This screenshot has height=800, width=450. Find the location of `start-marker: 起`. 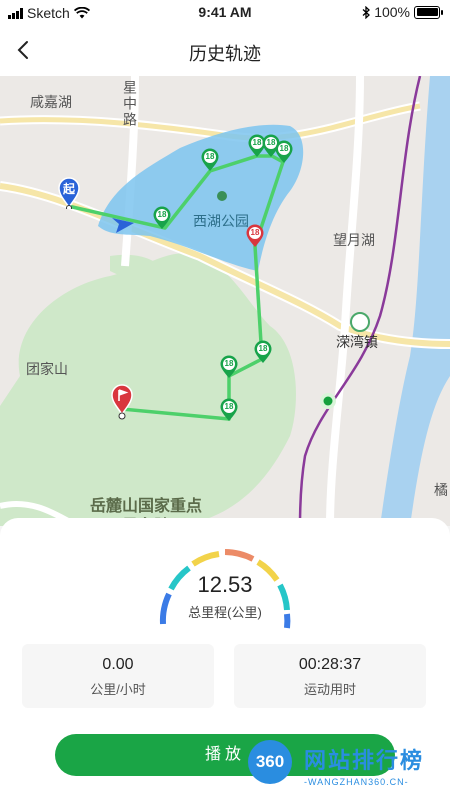

start-marker: 起 is located at coordinates (69, 193).